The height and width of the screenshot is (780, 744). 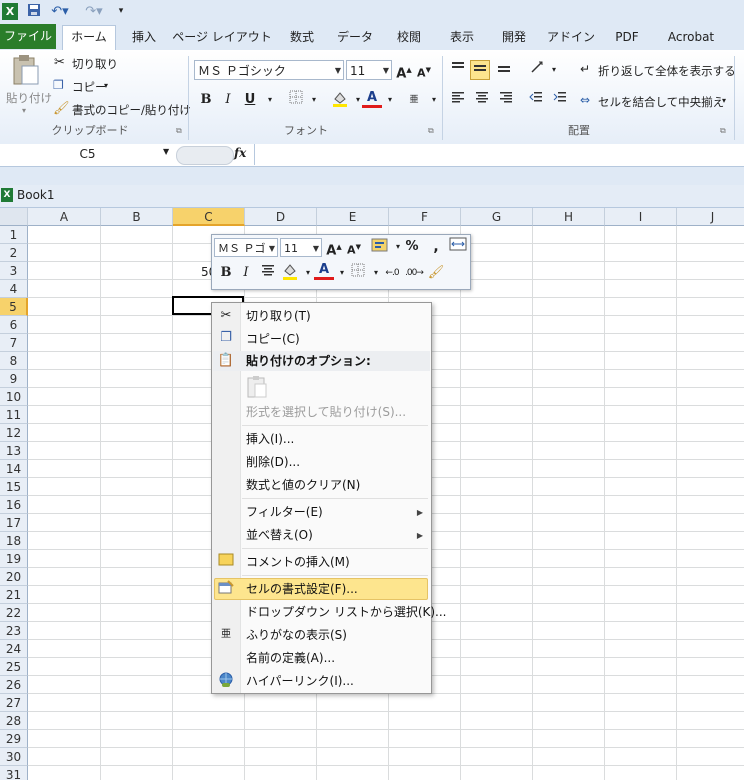 I want to click on align-bottom-icon, so click(x=504, y=70).